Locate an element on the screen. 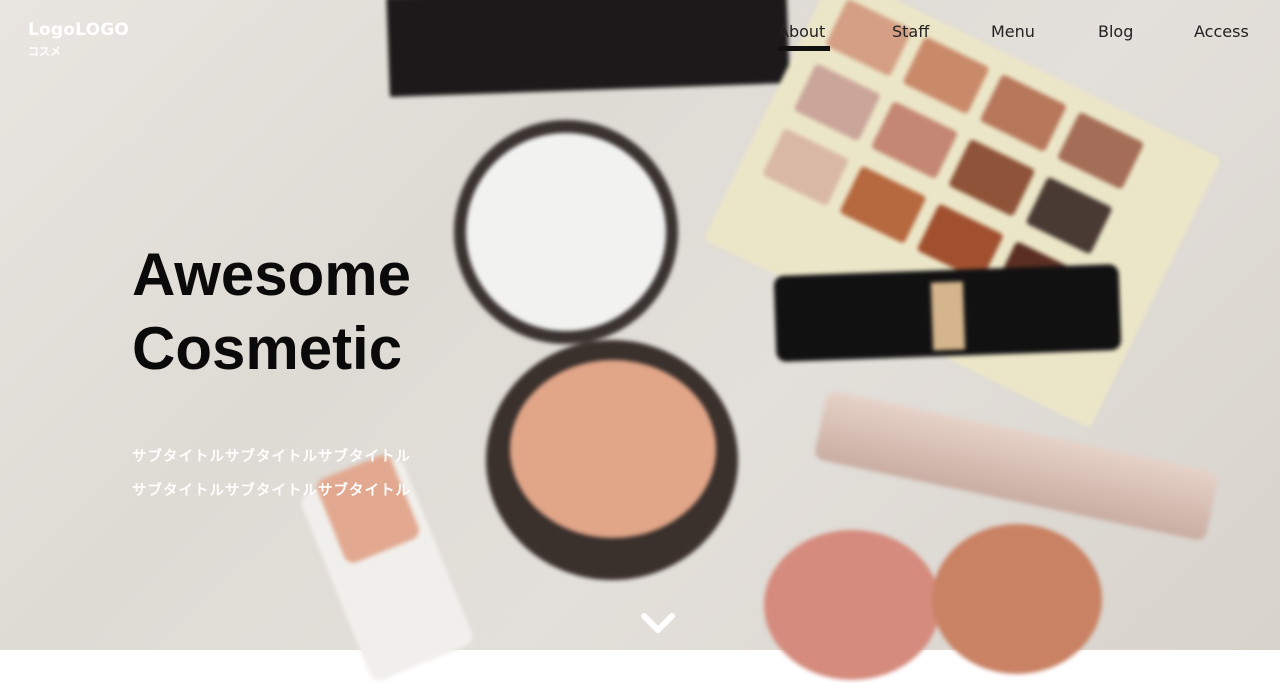 The image size is (1280, 683). chevron-down-icon is located at coordinates (658, 623).